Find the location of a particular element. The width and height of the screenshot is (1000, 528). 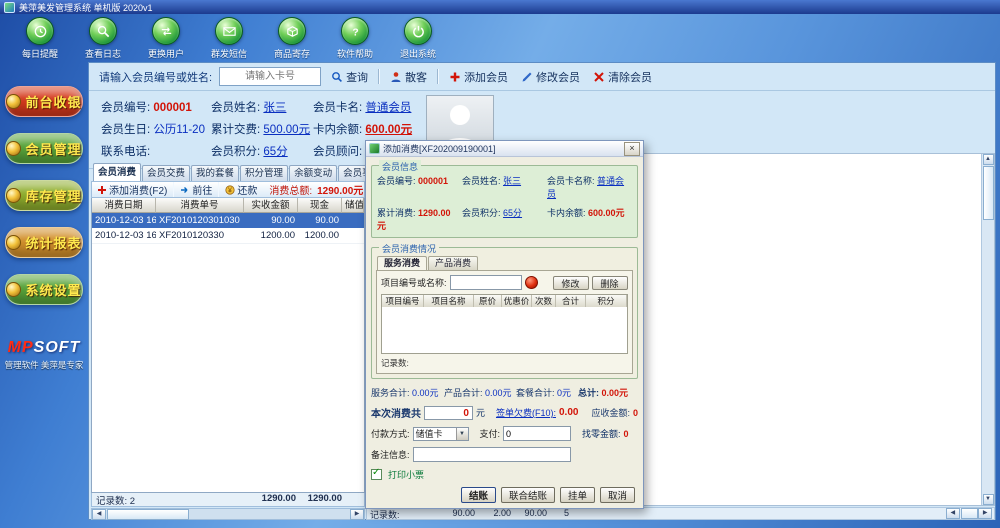

tab-consumption: 会员消费 is located at coordinates (117, 172).